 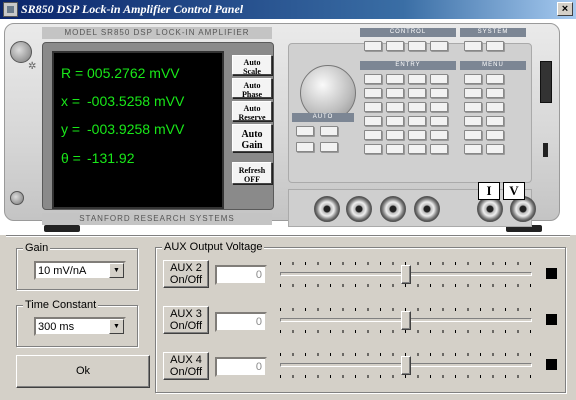 I want to click on display-row-x: x = -003.5258 mVV, so click(x=122, y=101).